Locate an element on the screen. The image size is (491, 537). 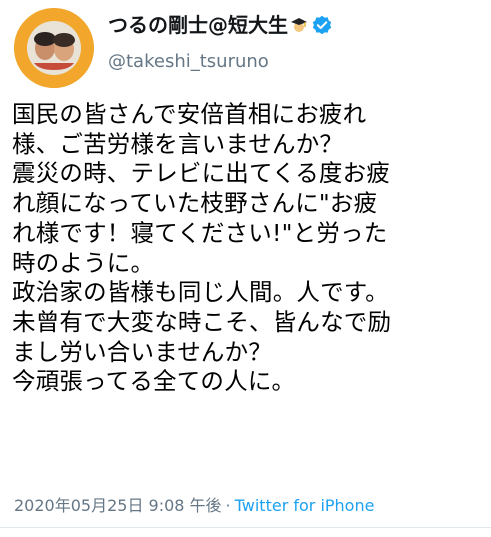
tweet-line: 時のように。 is located at coordinates (83, 262).